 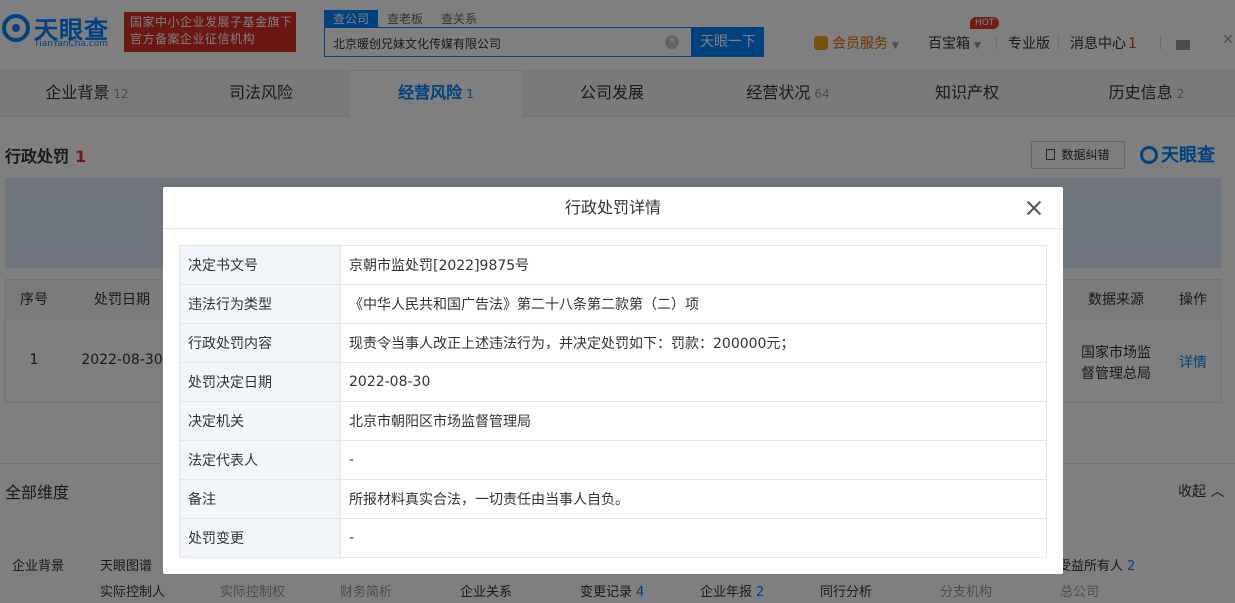 I want to click on table-row: 处罚决定日期 2022-08-30, so click(x=613, y=382).